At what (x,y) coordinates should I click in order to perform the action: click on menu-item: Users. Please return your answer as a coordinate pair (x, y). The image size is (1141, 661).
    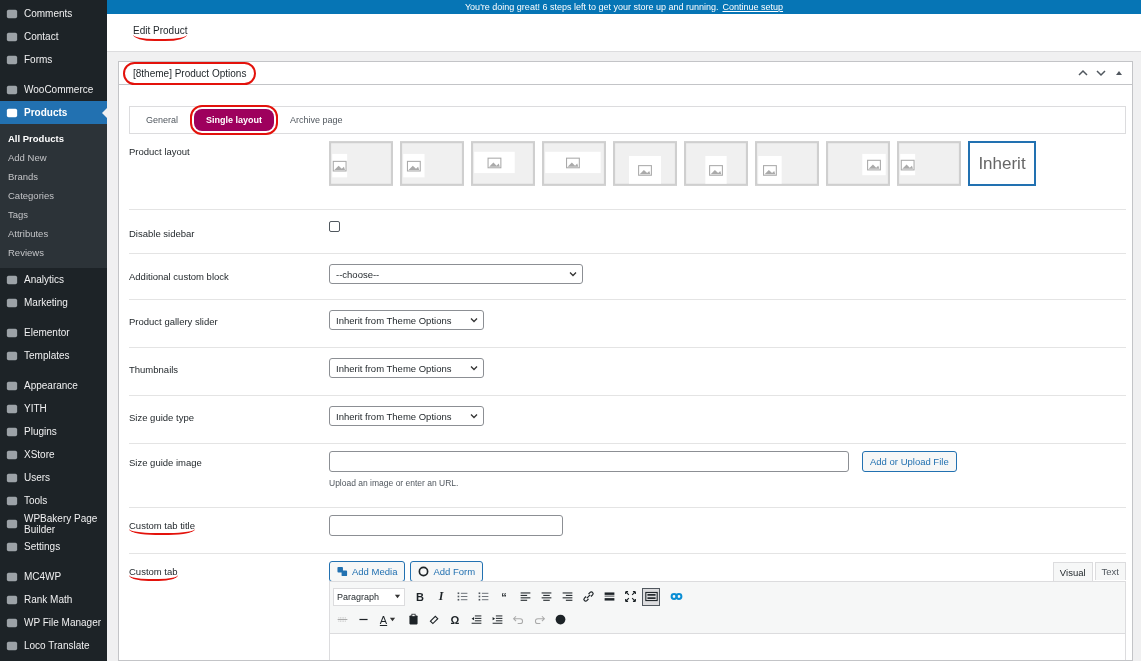
    Looking at the image, I should click on (53, 477).